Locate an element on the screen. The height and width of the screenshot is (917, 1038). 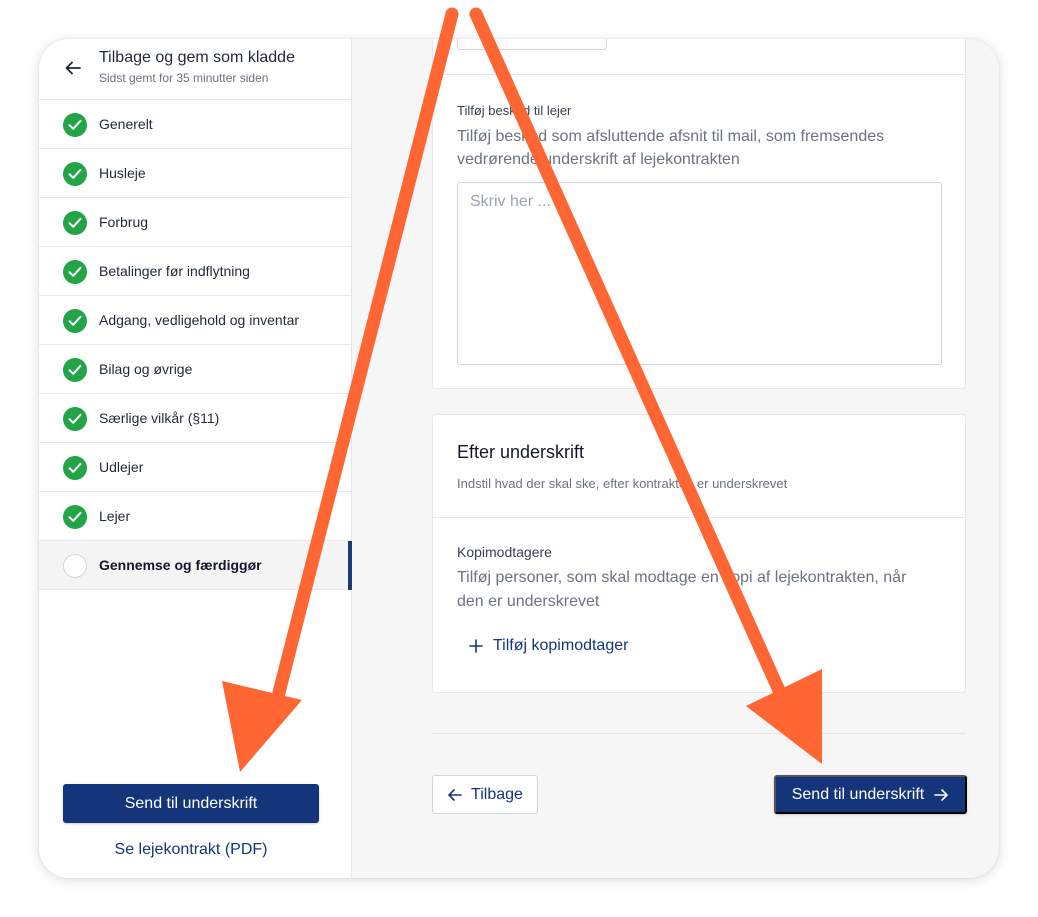
send-for-signature-button: Send til underskrift is located at coordinates (870, 794).